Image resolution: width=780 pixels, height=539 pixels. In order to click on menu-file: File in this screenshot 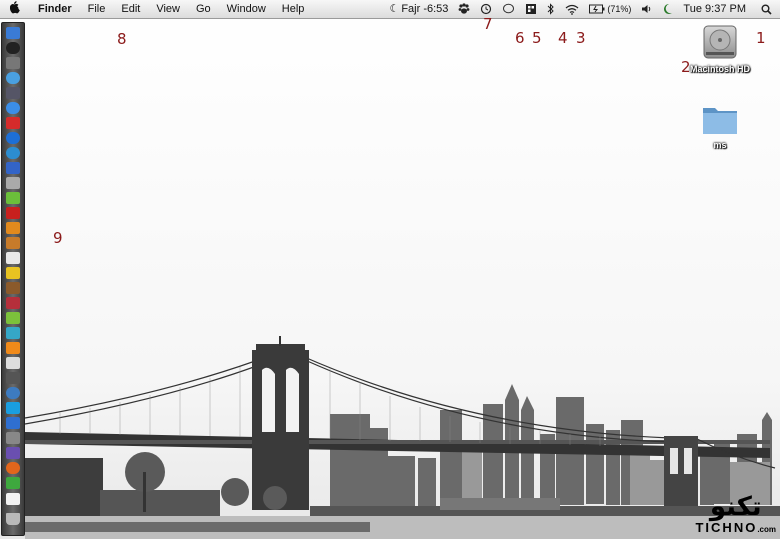, I will do `click(97, 9)`.